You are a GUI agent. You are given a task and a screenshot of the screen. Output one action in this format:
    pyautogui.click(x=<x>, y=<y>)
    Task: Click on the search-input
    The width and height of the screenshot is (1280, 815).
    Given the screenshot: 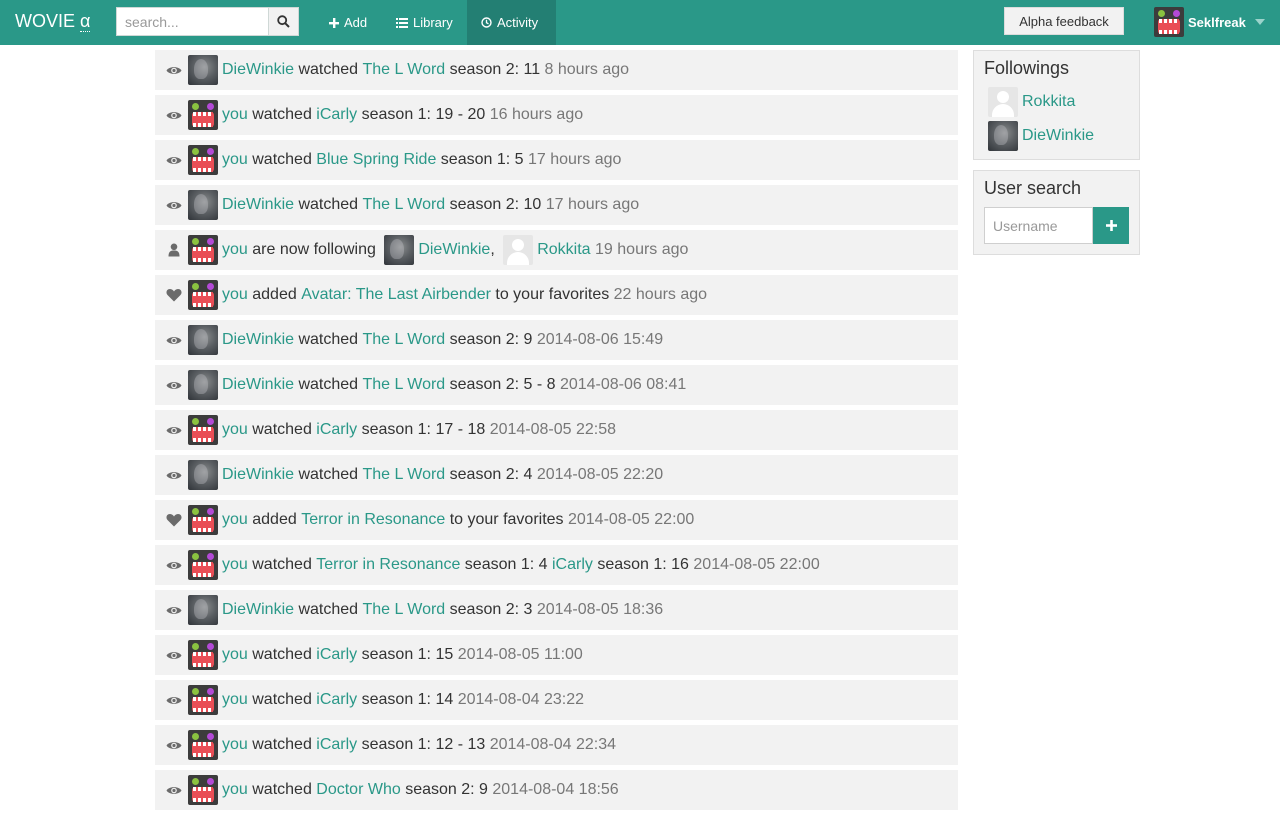 What is the action you would take?
    pyautogui.click(x=192, y=21)
    